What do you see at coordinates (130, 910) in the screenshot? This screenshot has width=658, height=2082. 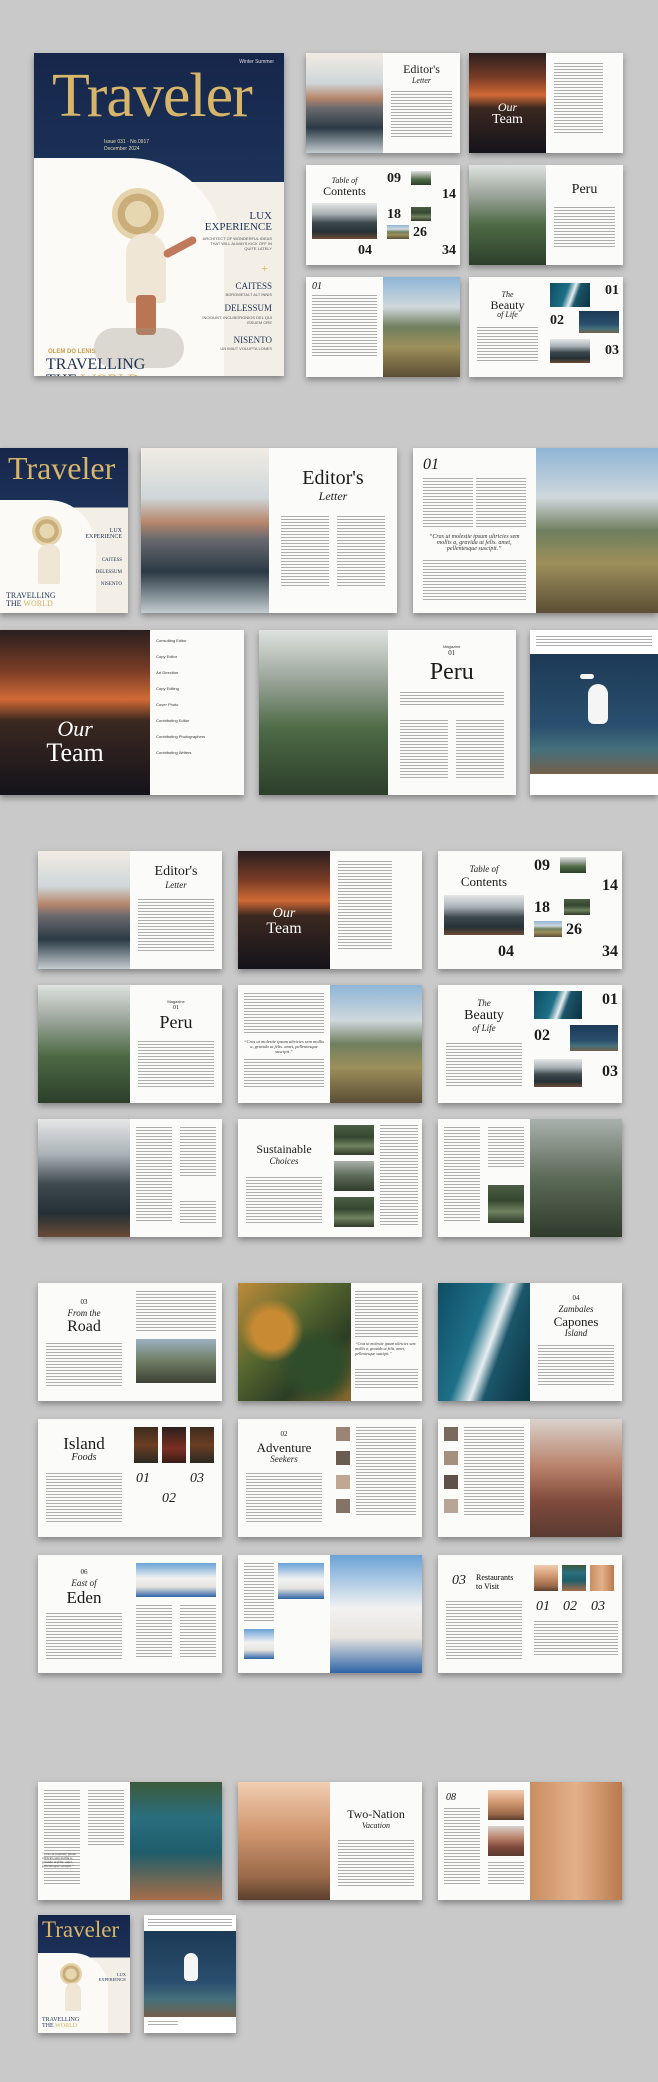 I see `grid-editors: Editor's Letter` at bounding box center [130, 910].